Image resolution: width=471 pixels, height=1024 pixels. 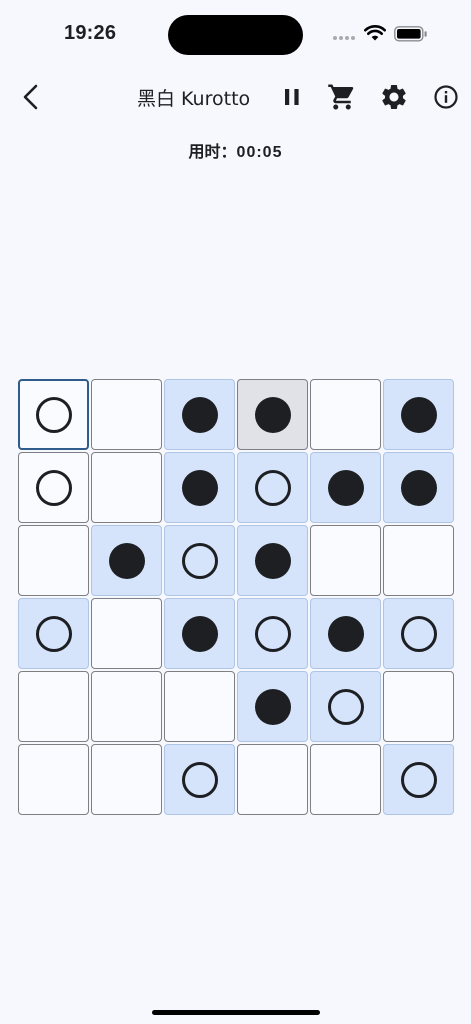 I want to click on back-button, so click(x=32, y=97).